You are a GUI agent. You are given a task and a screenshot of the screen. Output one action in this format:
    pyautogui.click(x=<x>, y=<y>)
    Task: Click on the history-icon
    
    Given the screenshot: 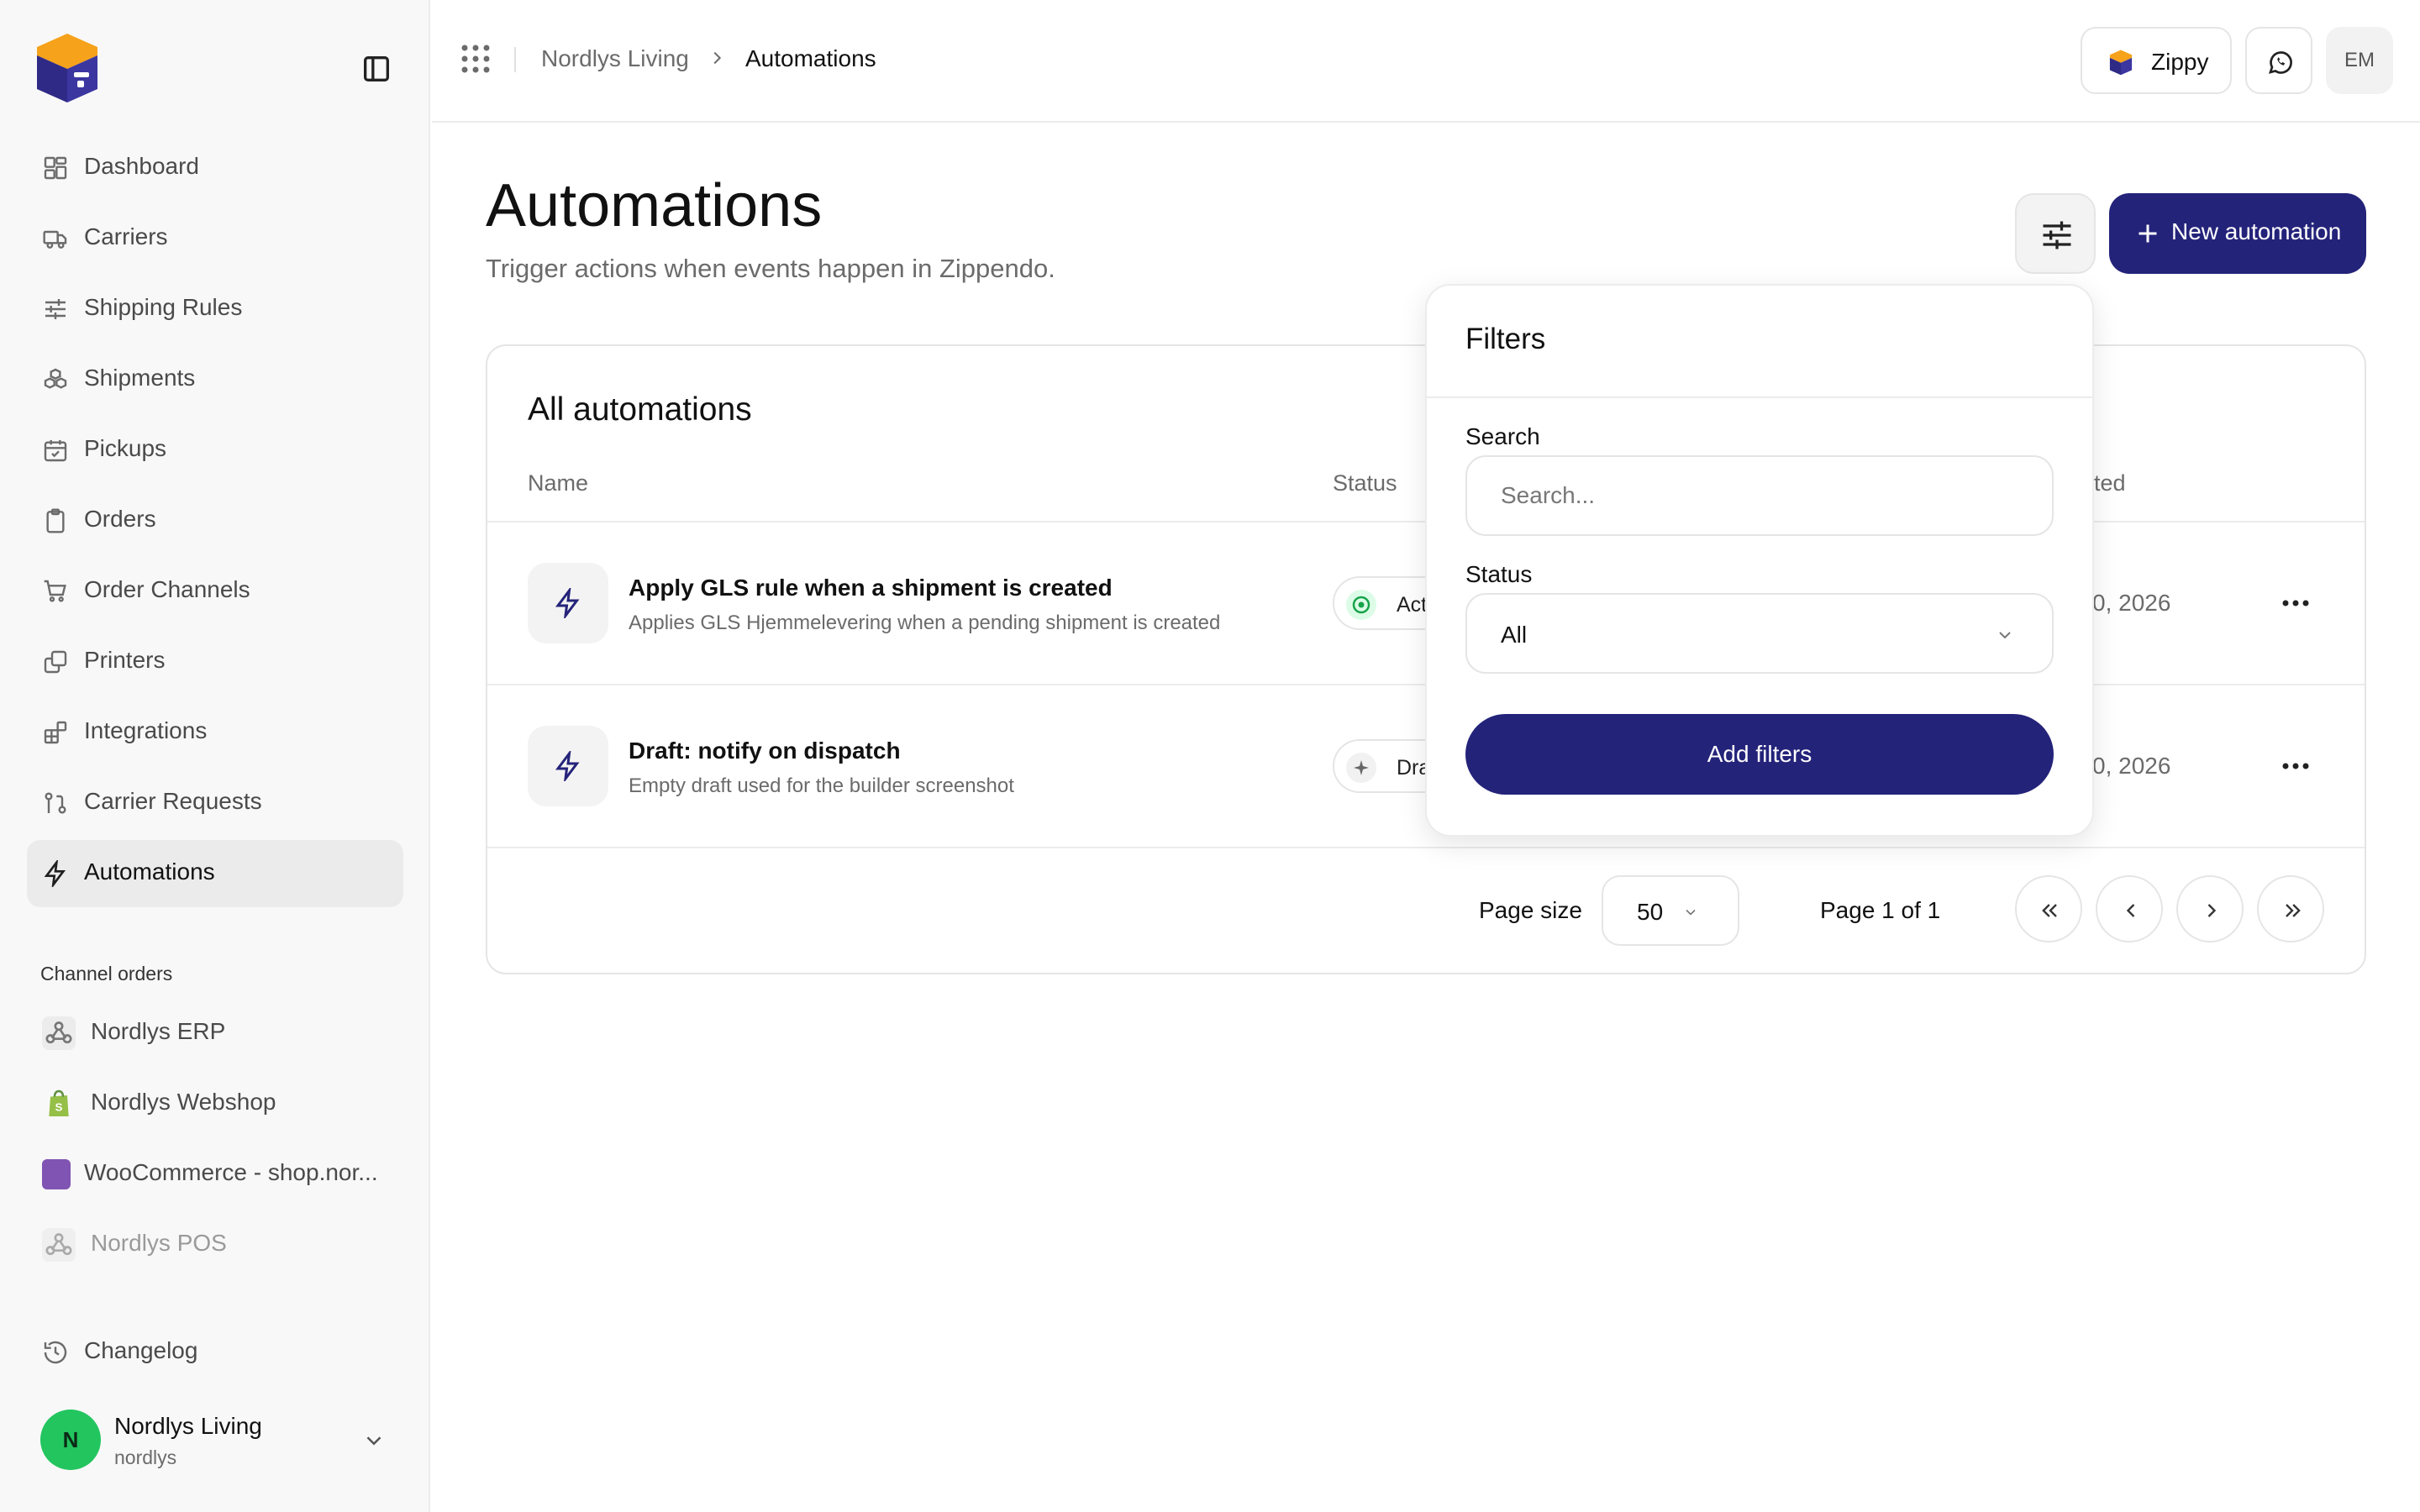 What is the action you would take?
    pyautogui.click(x=55, y=1352)
    